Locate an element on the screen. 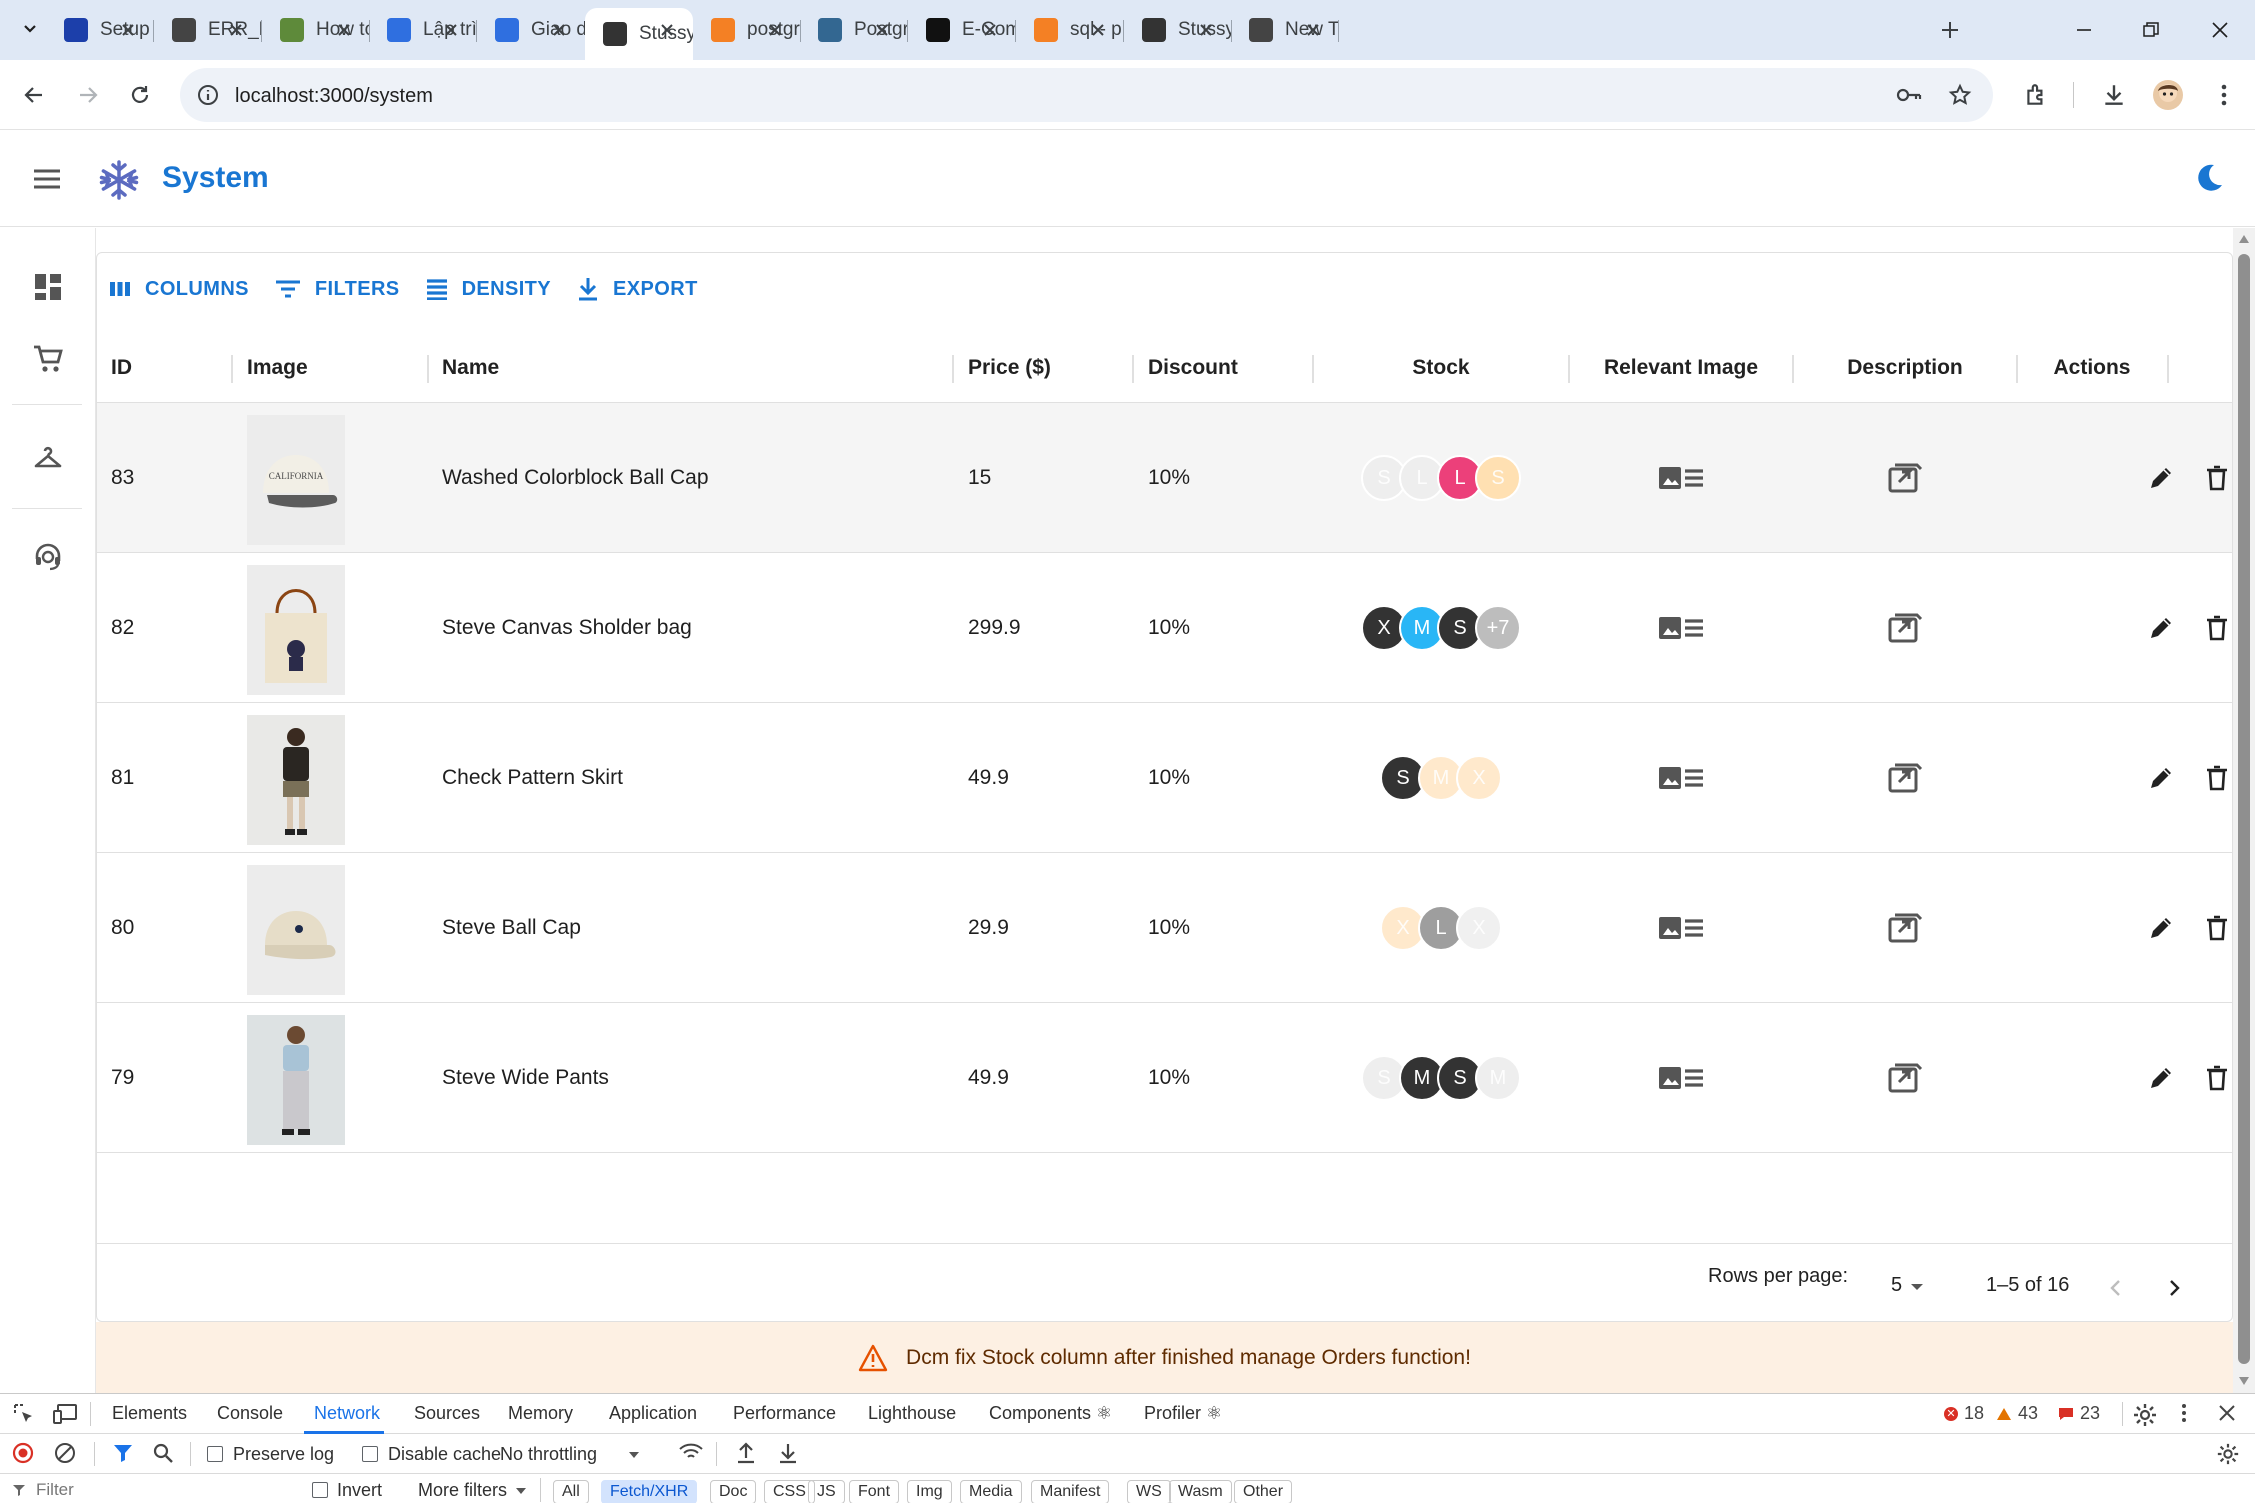  filters-button: FILTERS is located at coordinates (337, 289).